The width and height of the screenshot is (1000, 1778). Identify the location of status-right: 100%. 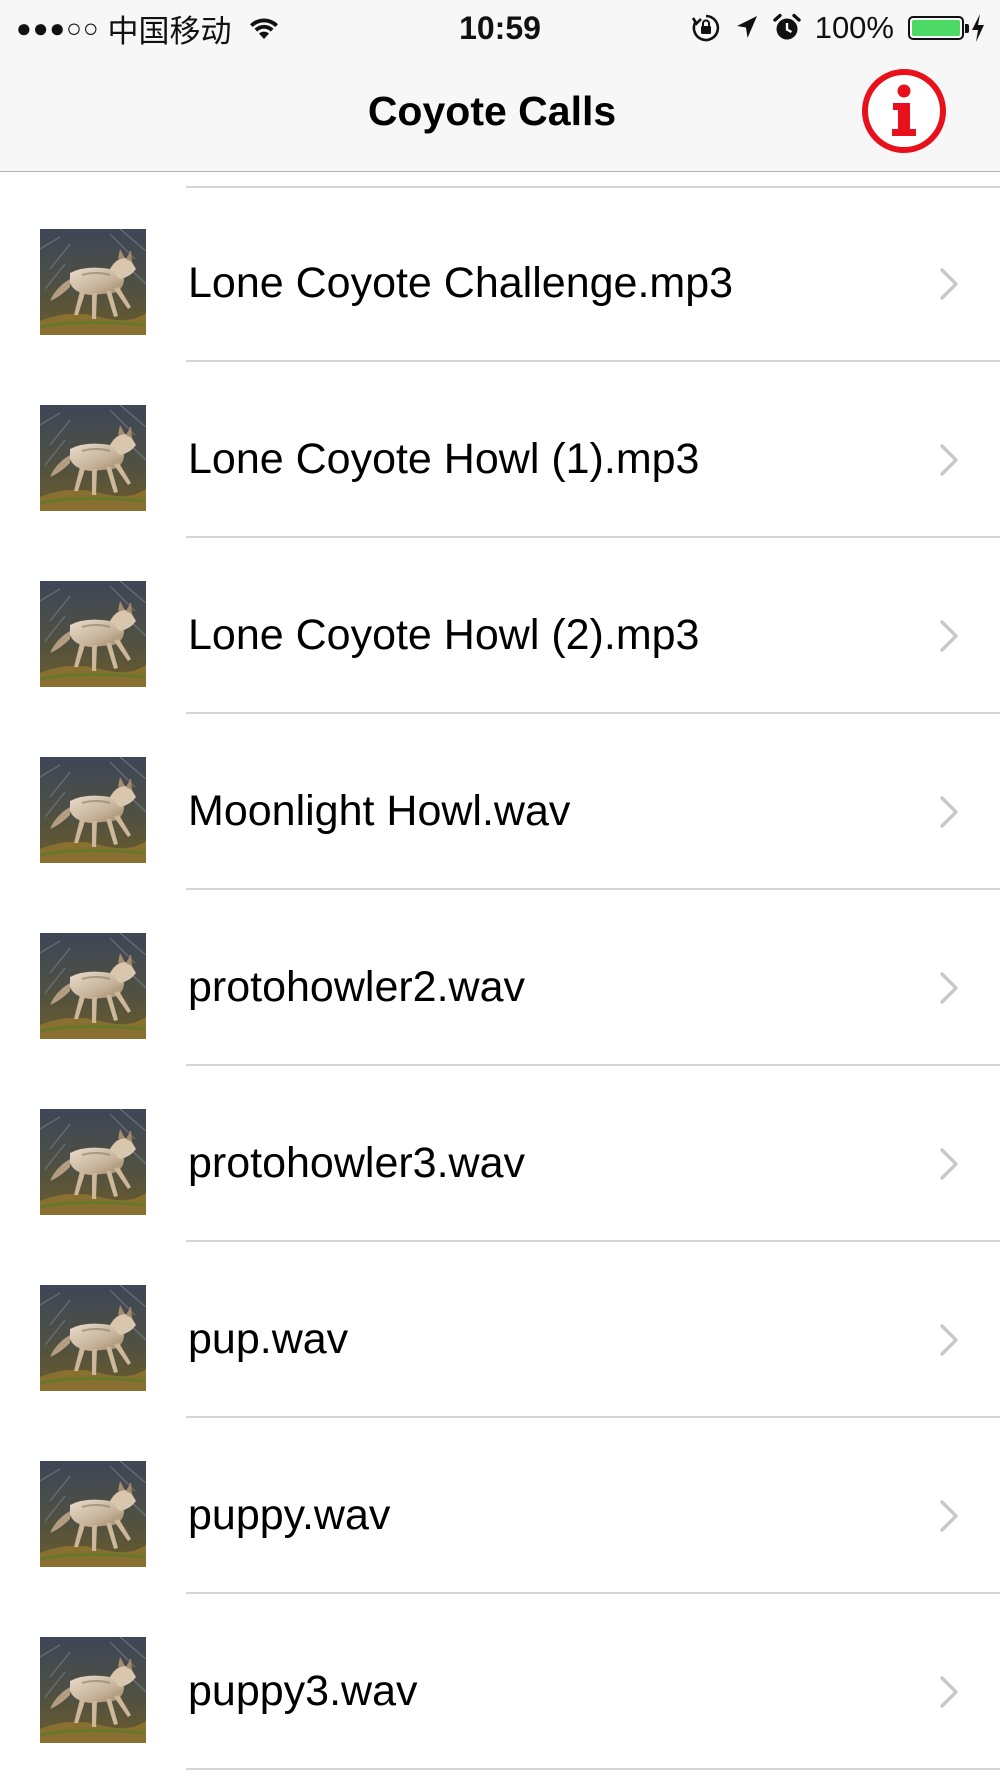
(831, 28).